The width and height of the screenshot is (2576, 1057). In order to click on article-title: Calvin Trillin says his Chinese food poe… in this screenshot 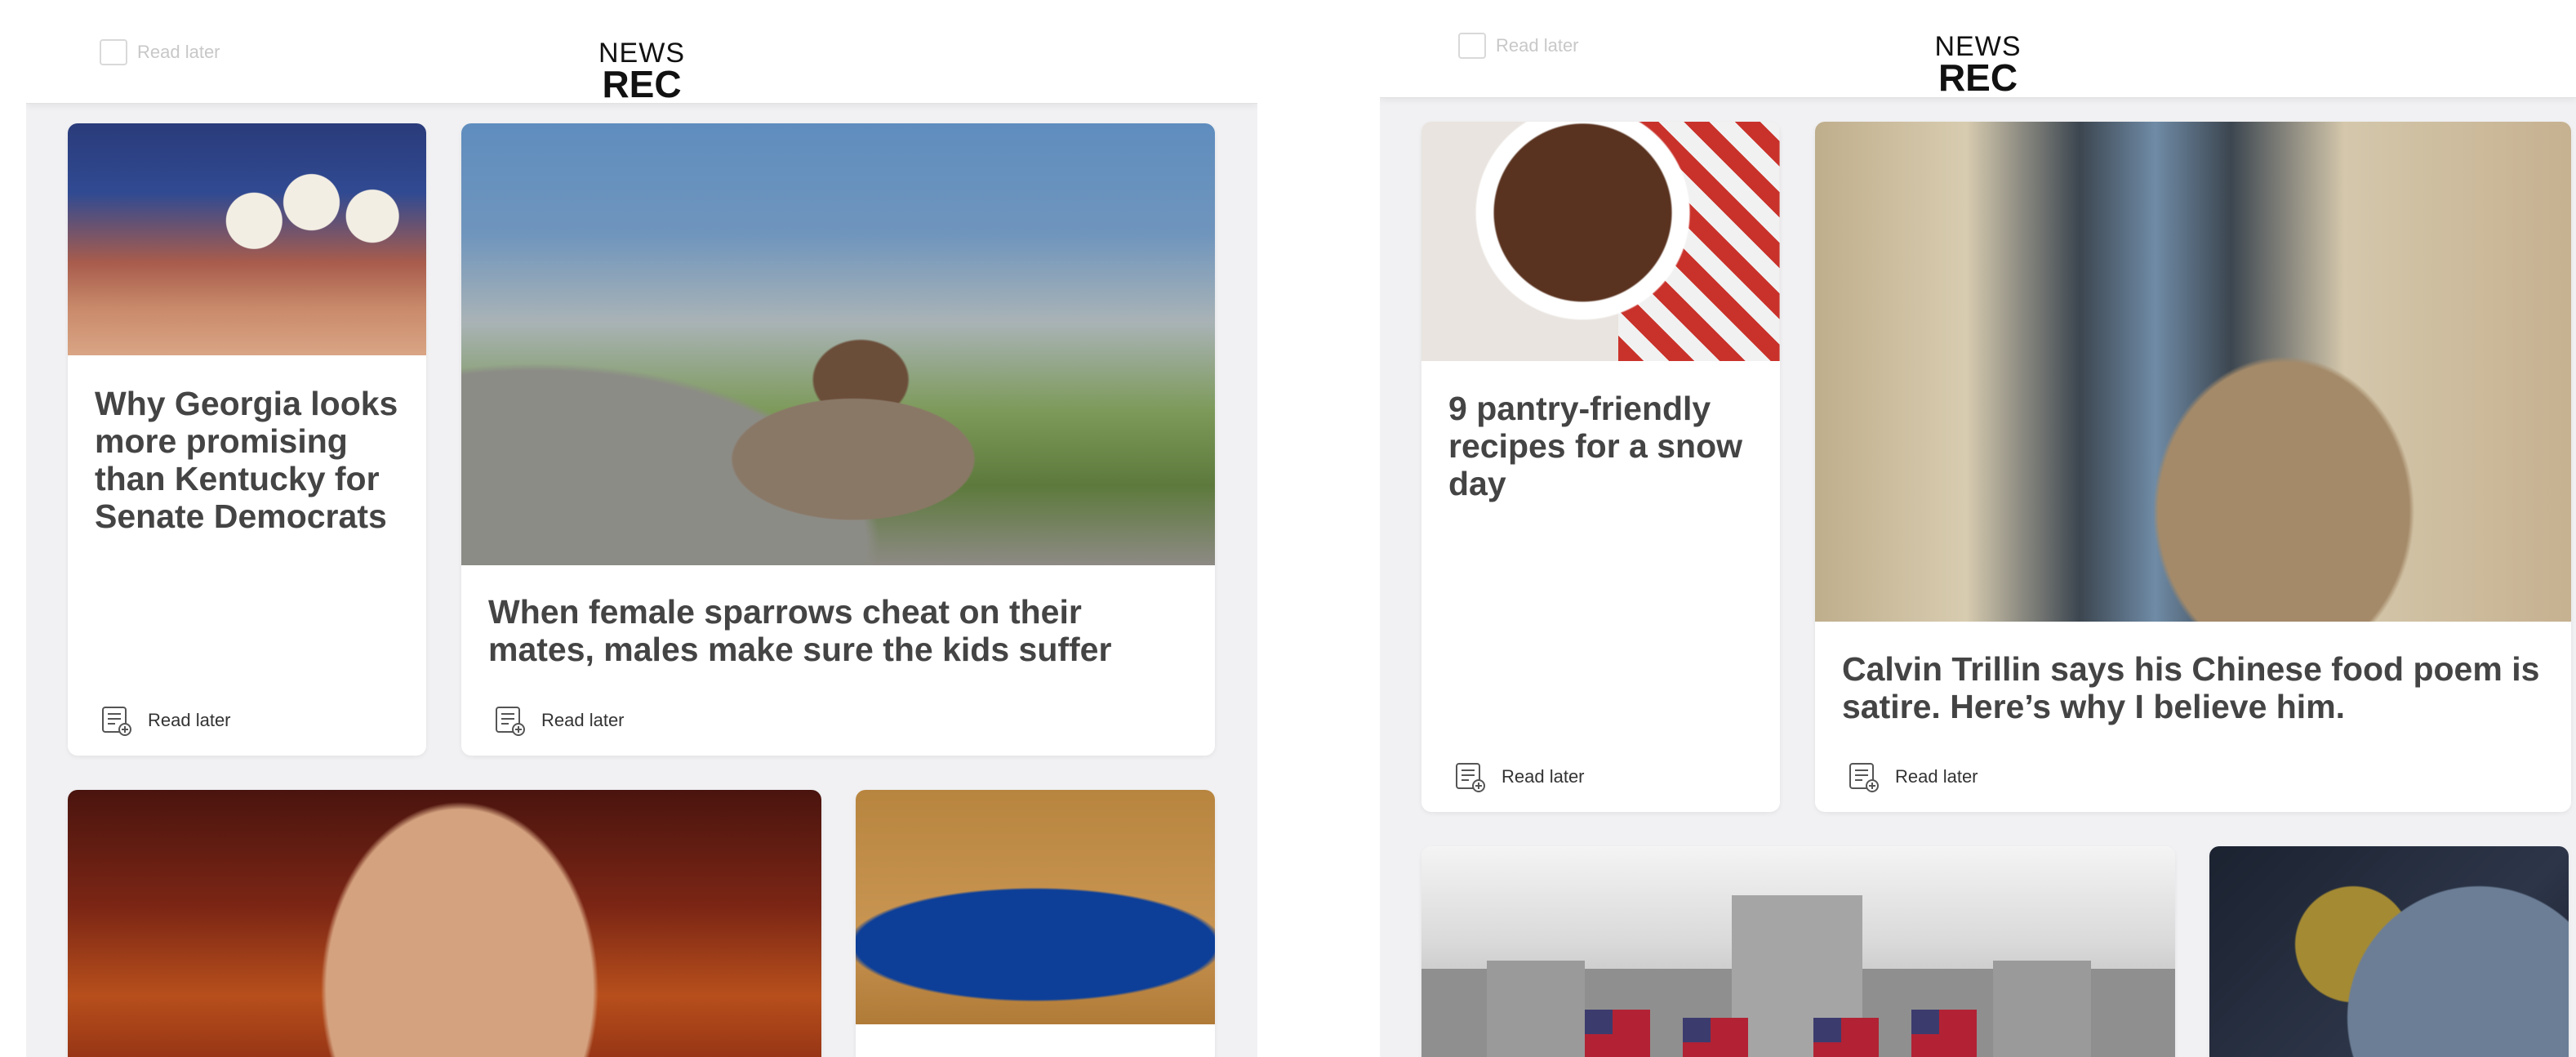, I will do `click(2194, 688)`.